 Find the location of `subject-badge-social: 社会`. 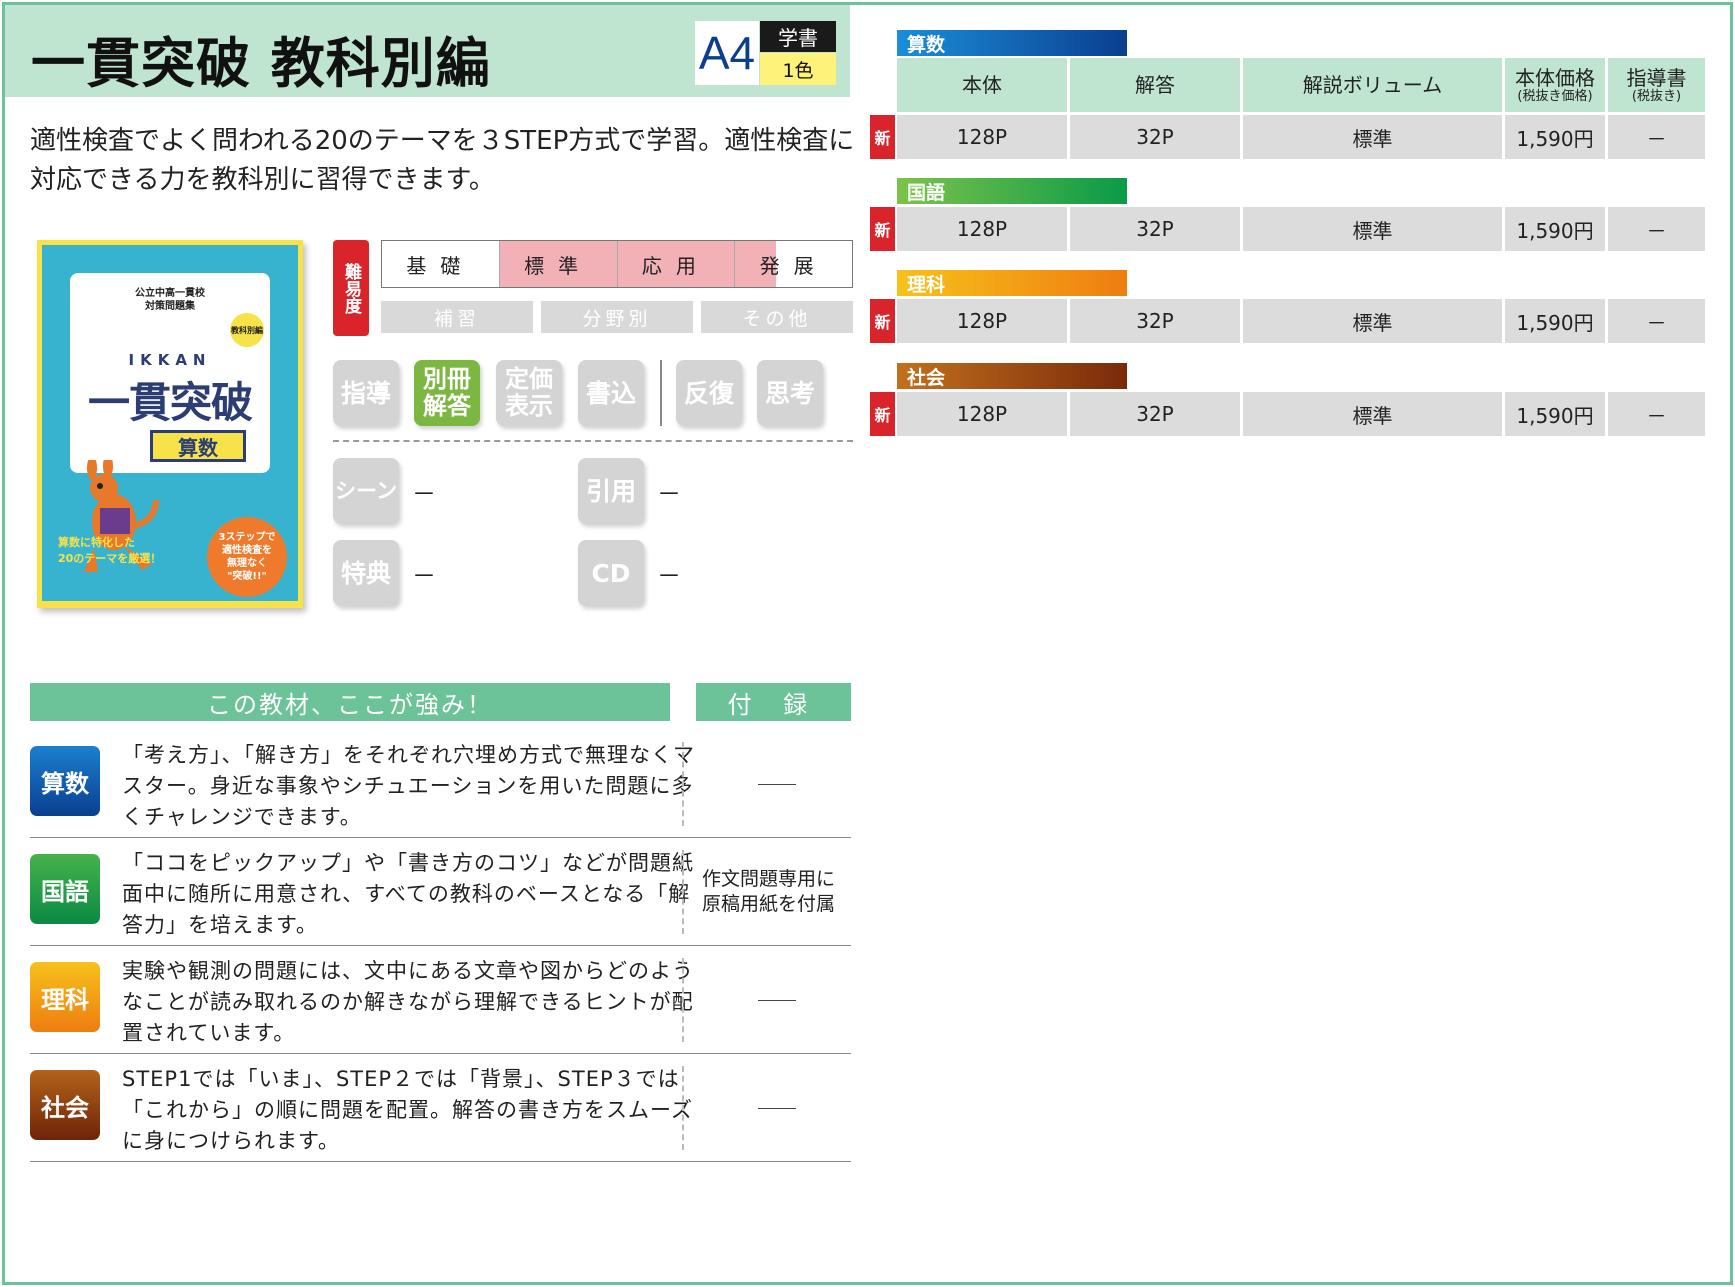

subject-badge-social: 社会 is located at coordinates (65, 1105).